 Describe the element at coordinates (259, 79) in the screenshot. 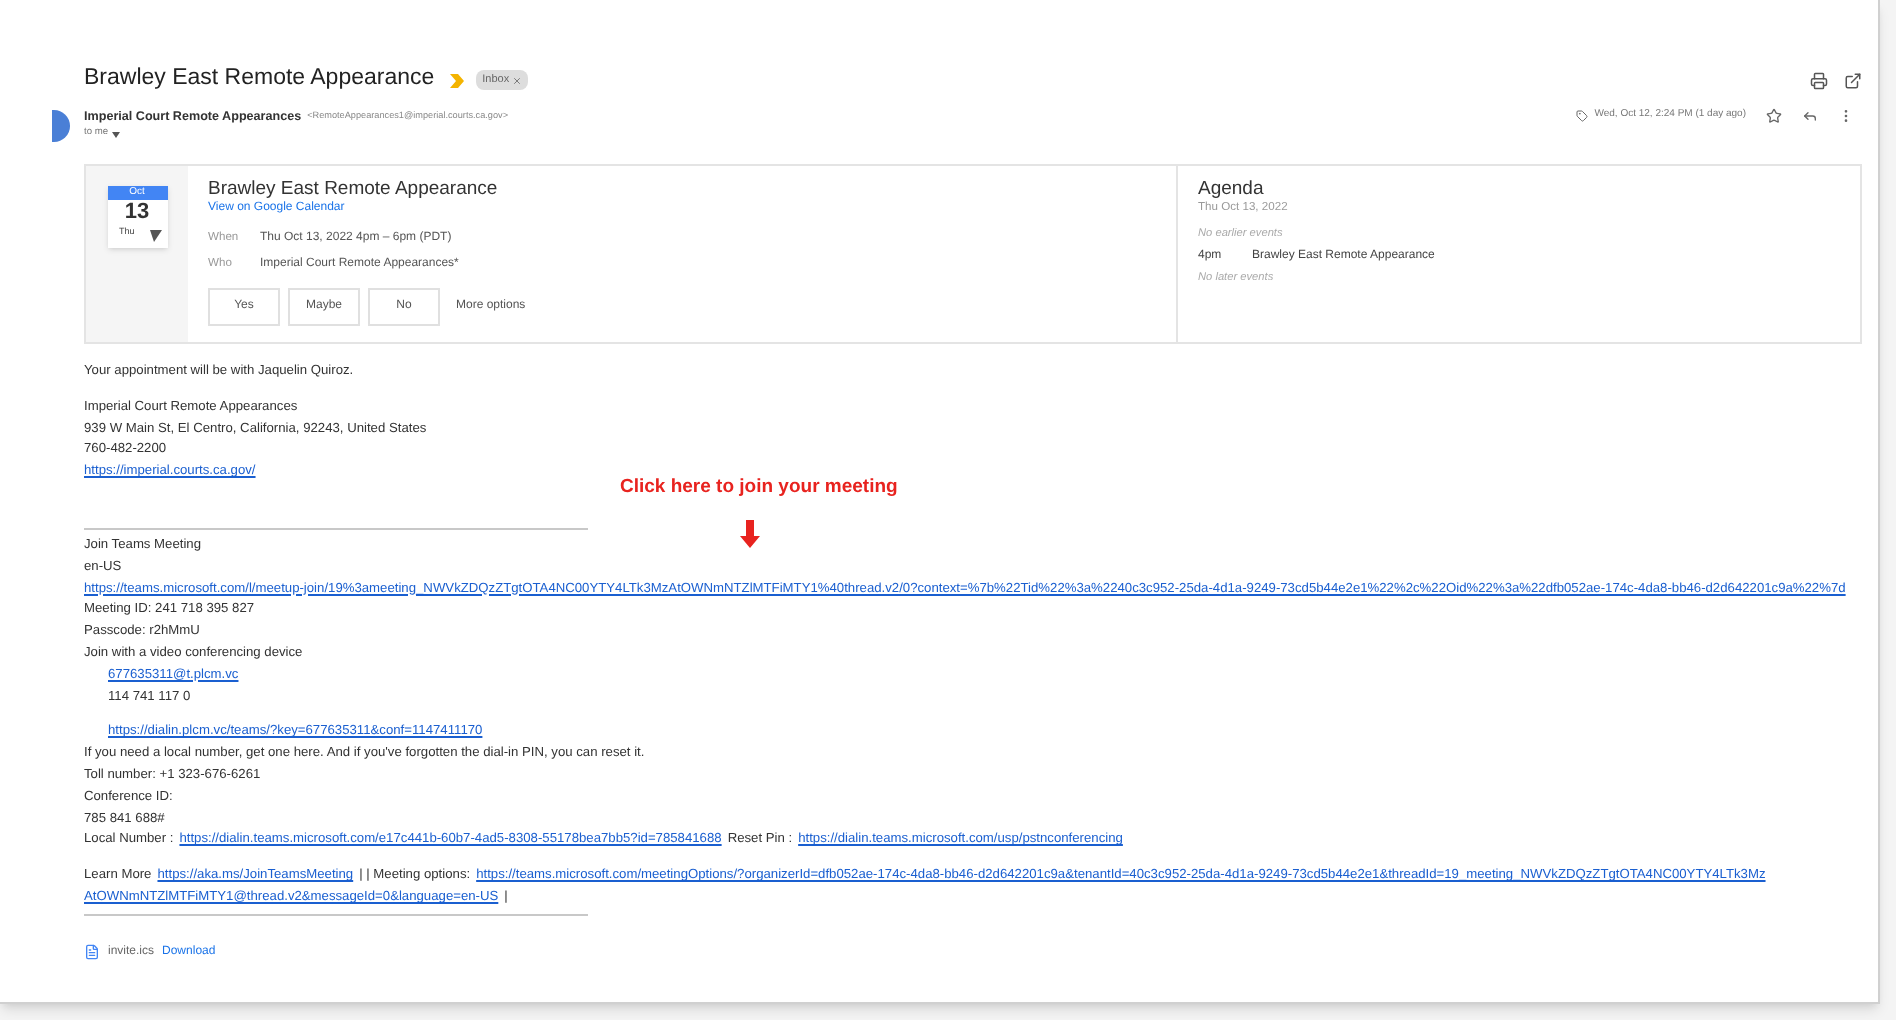

I see `email-subject: Brawley East Remote Appearance` at that location.